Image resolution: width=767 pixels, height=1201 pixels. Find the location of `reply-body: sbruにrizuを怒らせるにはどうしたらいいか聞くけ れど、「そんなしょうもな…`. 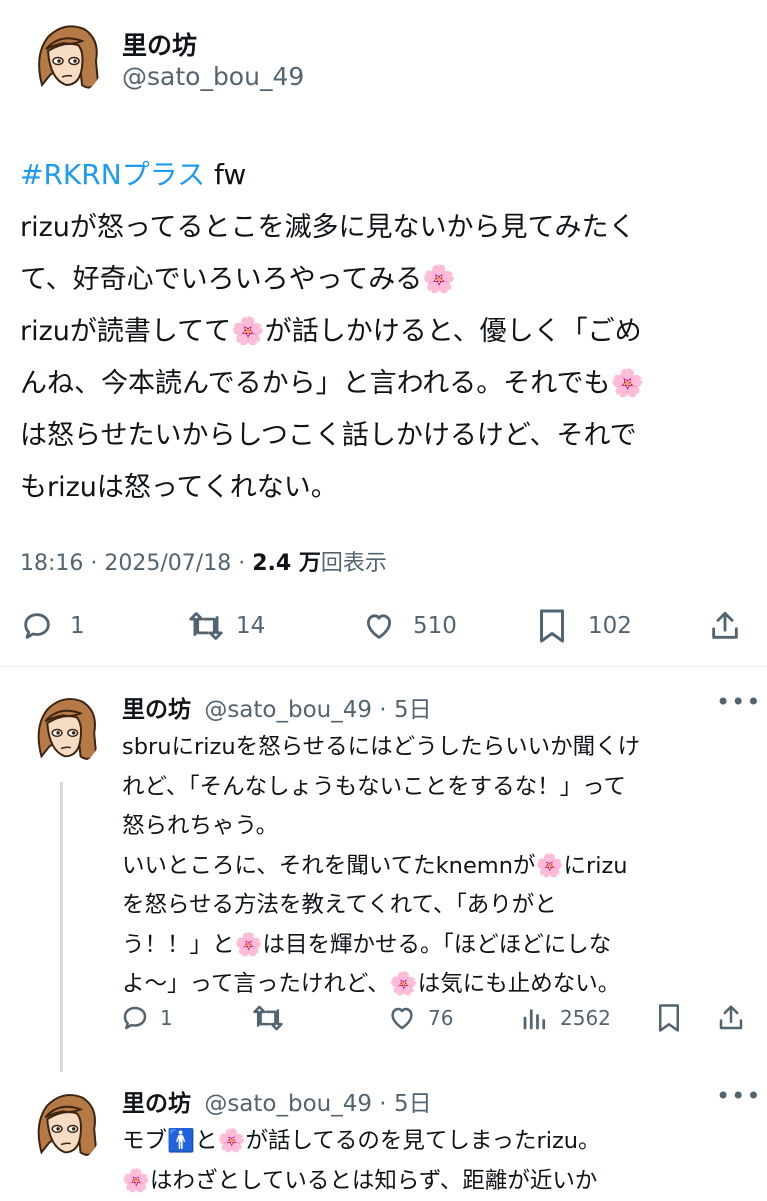

reply-body: sbruにrizuを怒らせるにはどうしたらいいか聞くけ れど、「そんなしょうもな… is located at coordinates (381, 865).